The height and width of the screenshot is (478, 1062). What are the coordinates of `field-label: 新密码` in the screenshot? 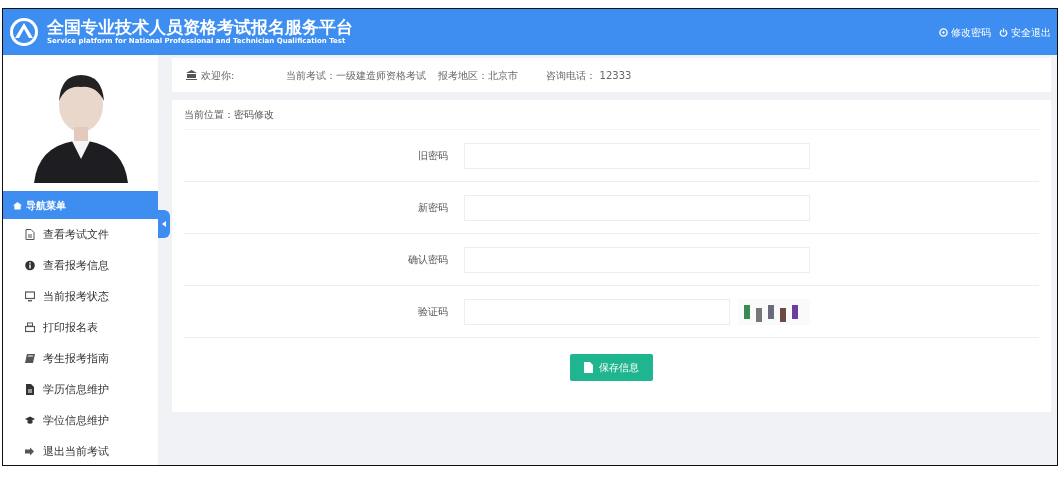 It's located at (433, 208).